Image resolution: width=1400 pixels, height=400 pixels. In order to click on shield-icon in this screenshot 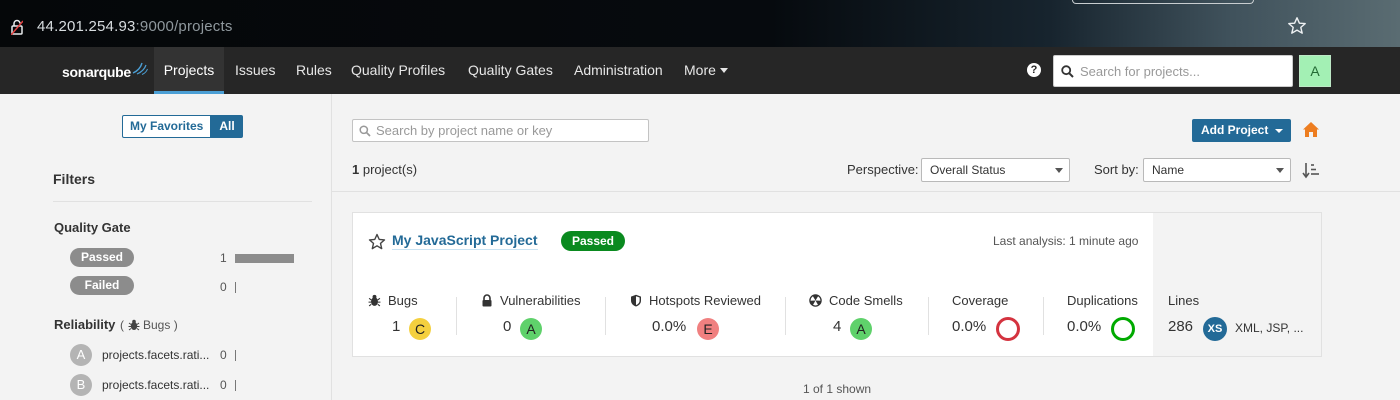, I will do `click(636, 300)`.